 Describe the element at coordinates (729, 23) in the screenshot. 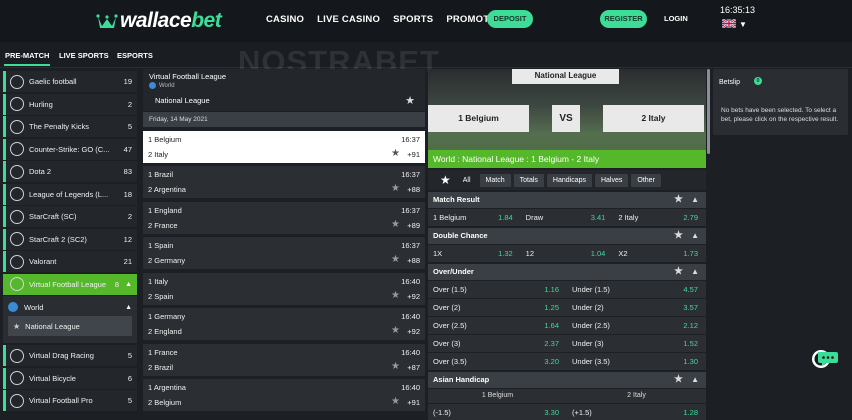

I see `uk-flag-icon` at that location.